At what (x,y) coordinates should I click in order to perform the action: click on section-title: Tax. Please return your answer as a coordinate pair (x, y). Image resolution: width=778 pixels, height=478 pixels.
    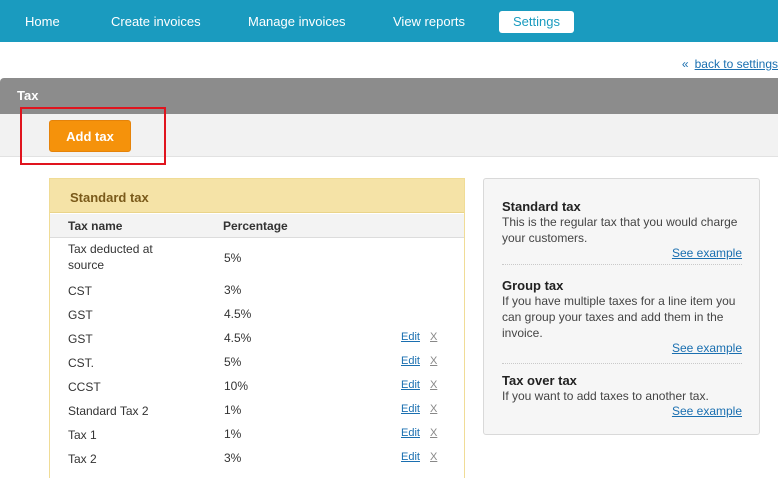
    Looking at the image, I should click on (28, 95).